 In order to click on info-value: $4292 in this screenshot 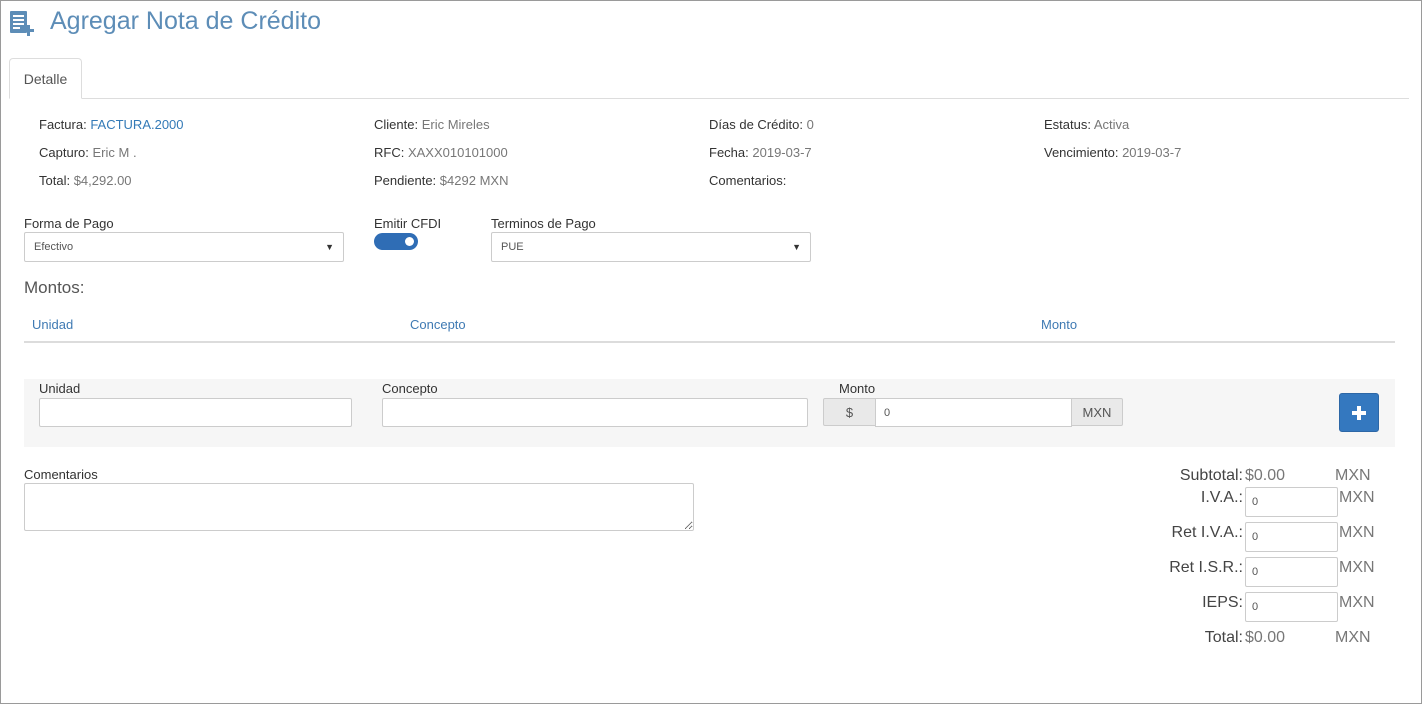, I will do `click(457, 180)`.